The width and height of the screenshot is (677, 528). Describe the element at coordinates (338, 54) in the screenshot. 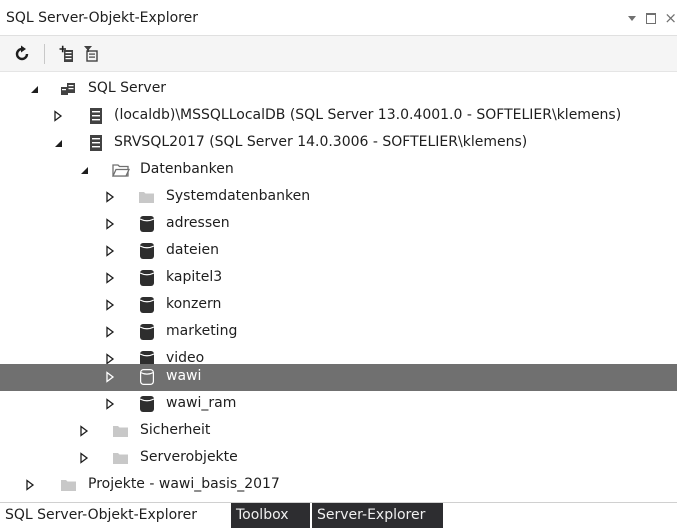

I see `toolbar` at that location.